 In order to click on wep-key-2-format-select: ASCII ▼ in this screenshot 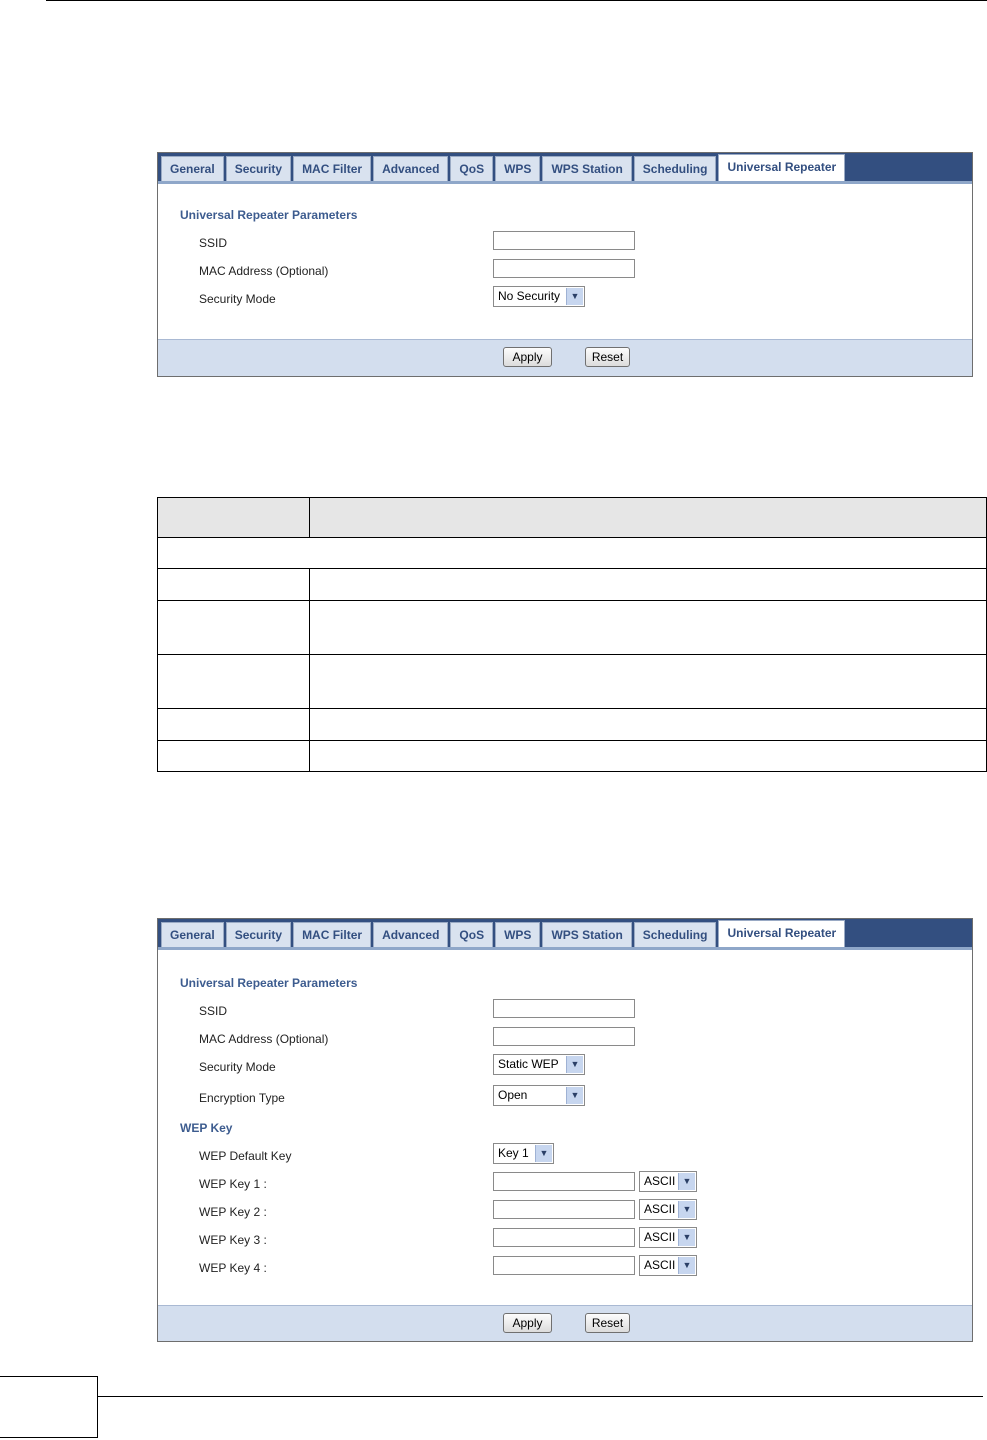, I will do `click(668, 1209)`.